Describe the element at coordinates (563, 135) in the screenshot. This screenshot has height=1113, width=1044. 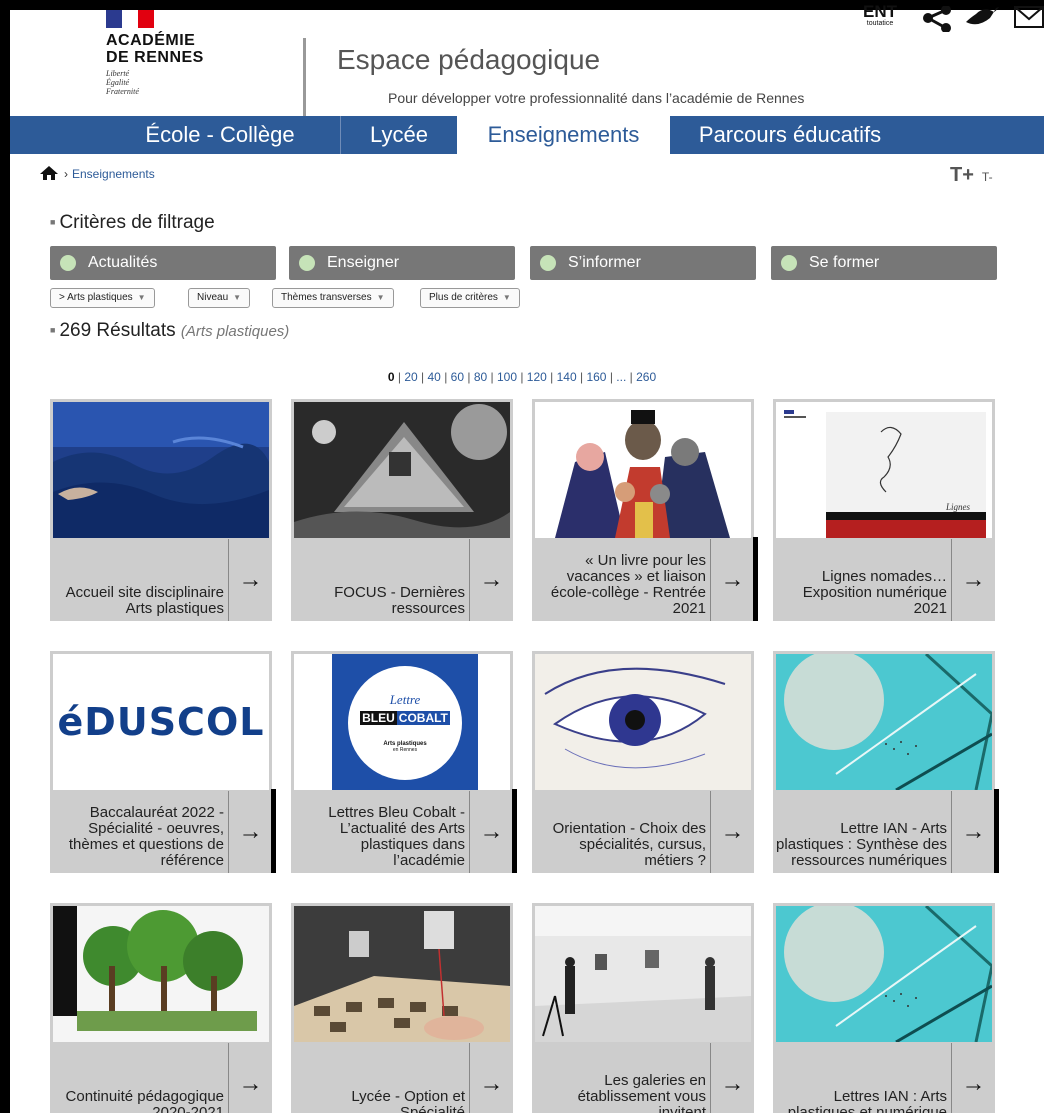
I see `nav-item-enseignements: Enseignements` at that location.